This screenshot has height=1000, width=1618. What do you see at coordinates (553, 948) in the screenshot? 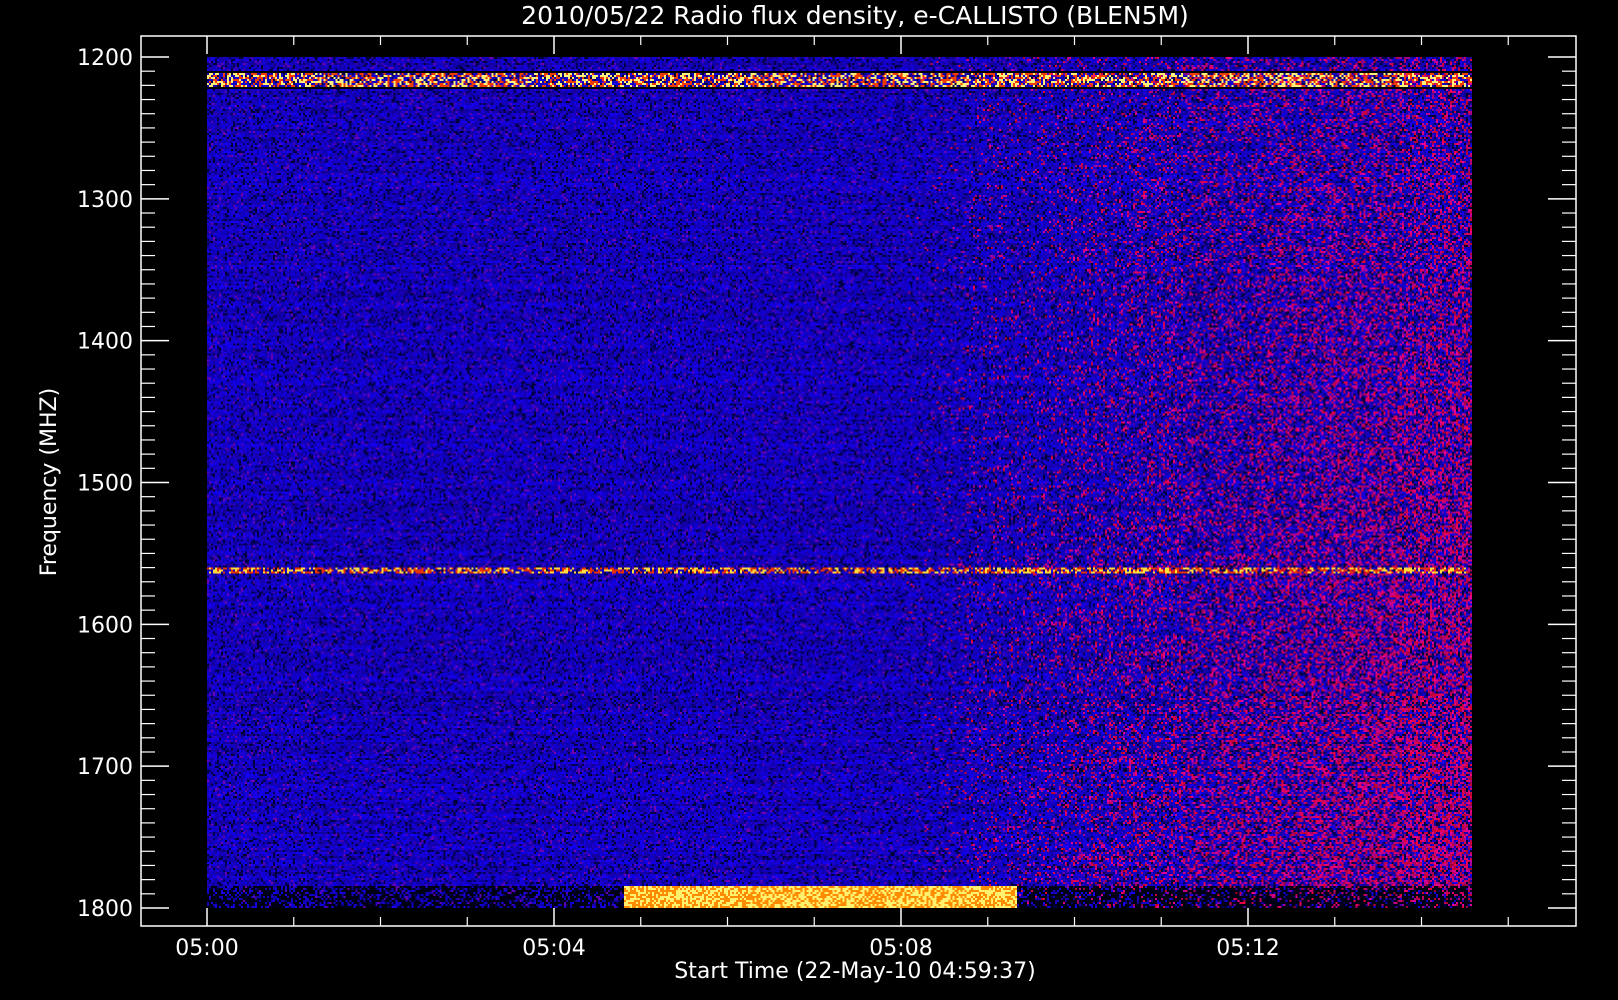
I see `x-tick-label: 05:04` at bounding box center [553, 948].